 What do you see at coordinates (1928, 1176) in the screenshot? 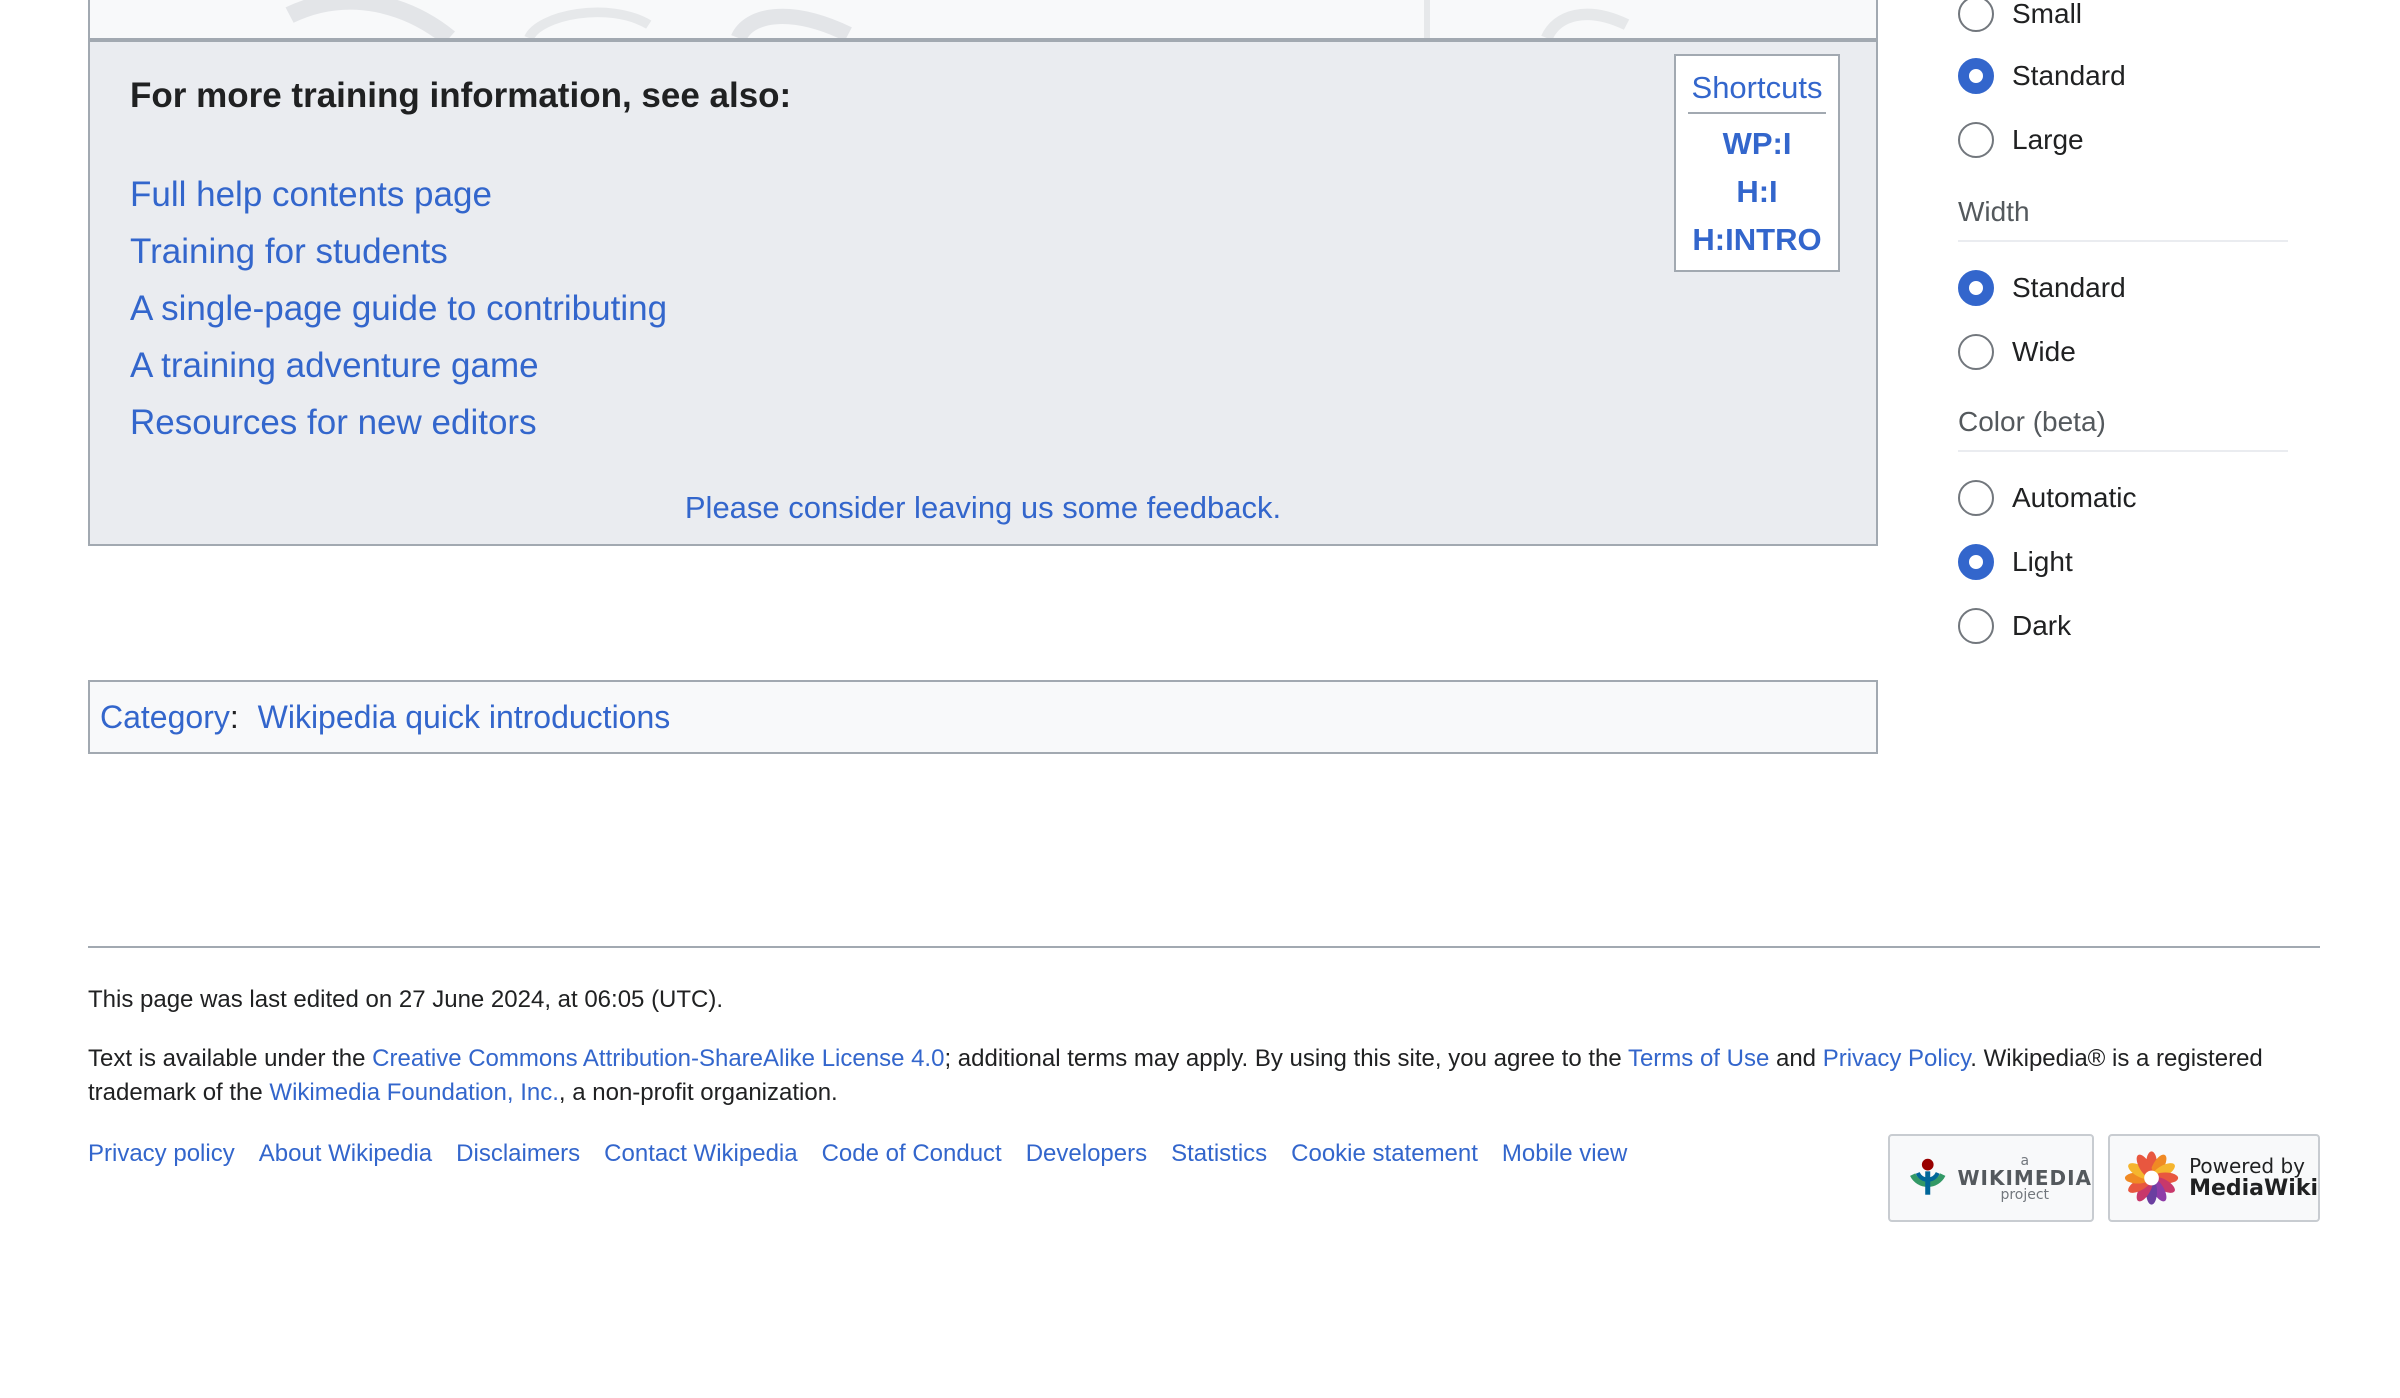
I see `wikimedia-logo-icon` at bounding box center [1928, 1176].